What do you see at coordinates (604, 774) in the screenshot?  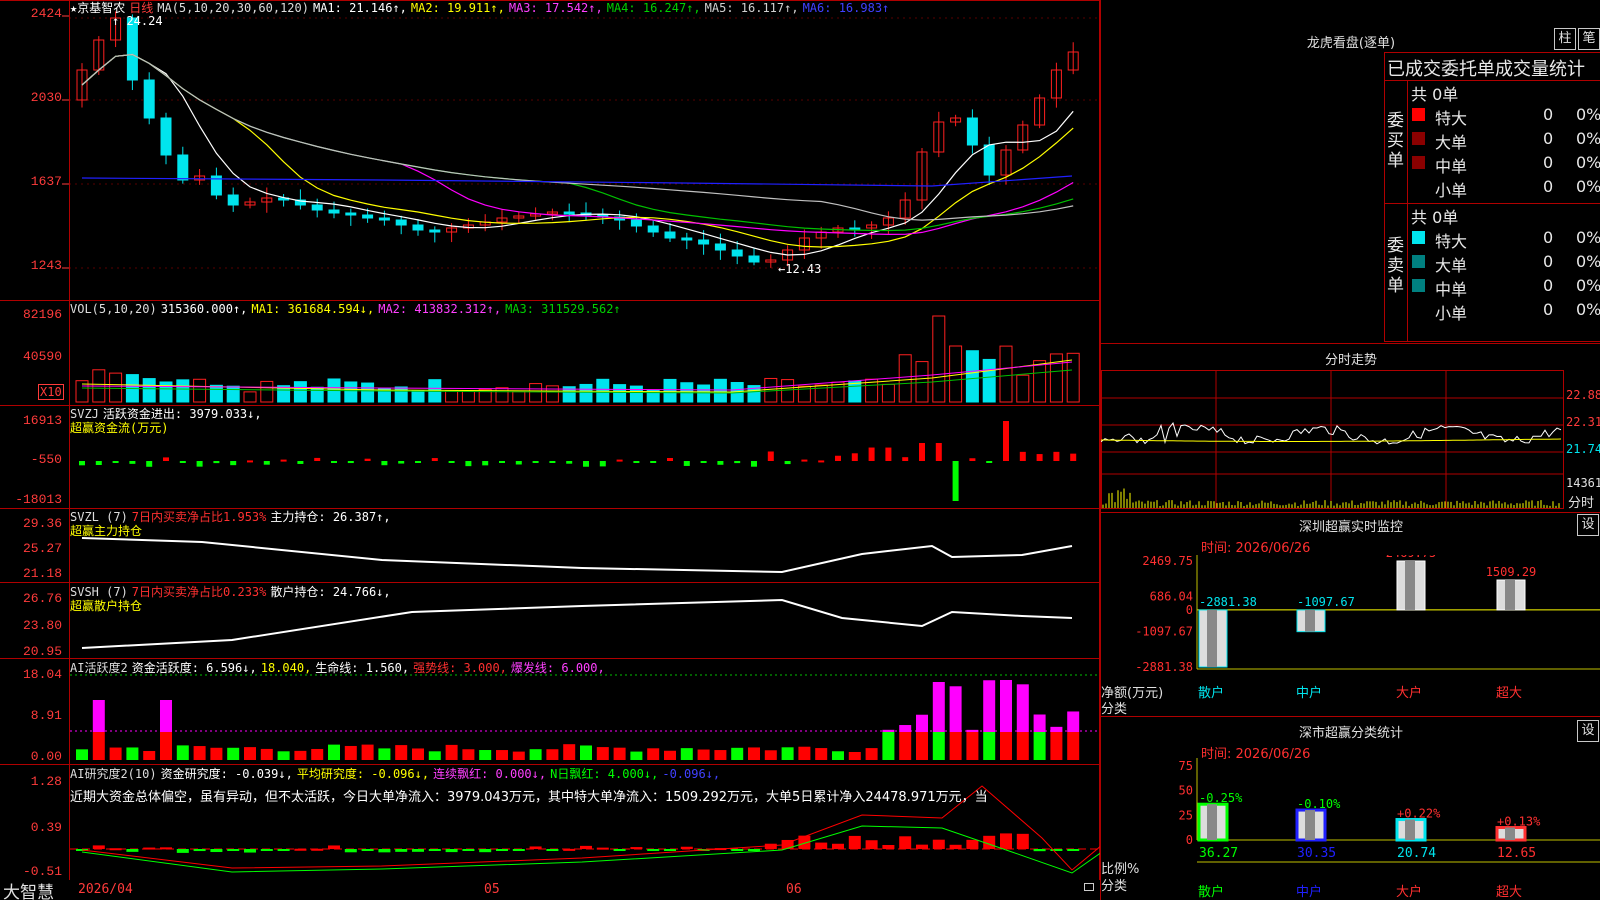 I see `ai-n-day-red: N日飘红: 4.000↓,` at bounding box center [604, 774].